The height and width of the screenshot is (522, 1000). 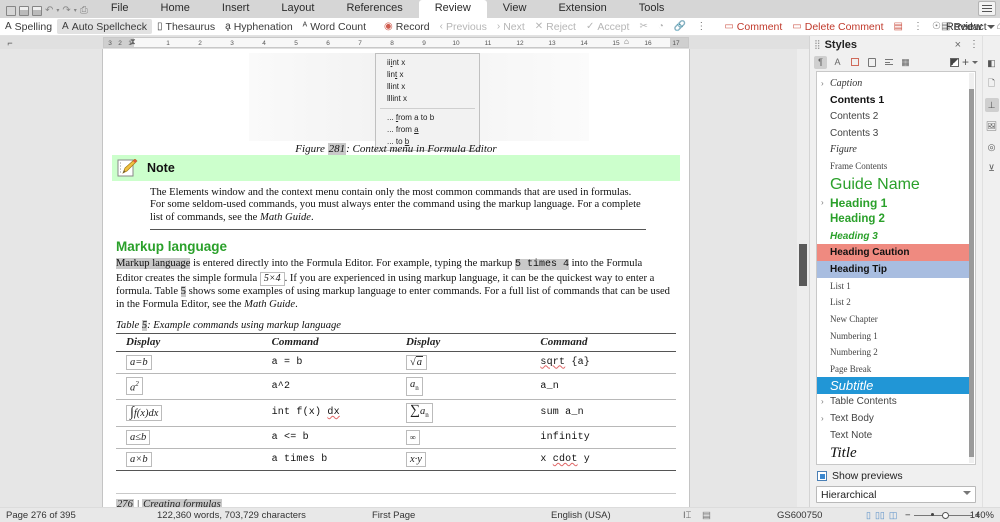 What do you see at coordinates (893, 203) in the screenshot?
I see `style-list-item: › Heading 1` at bounding box center [893, 203].